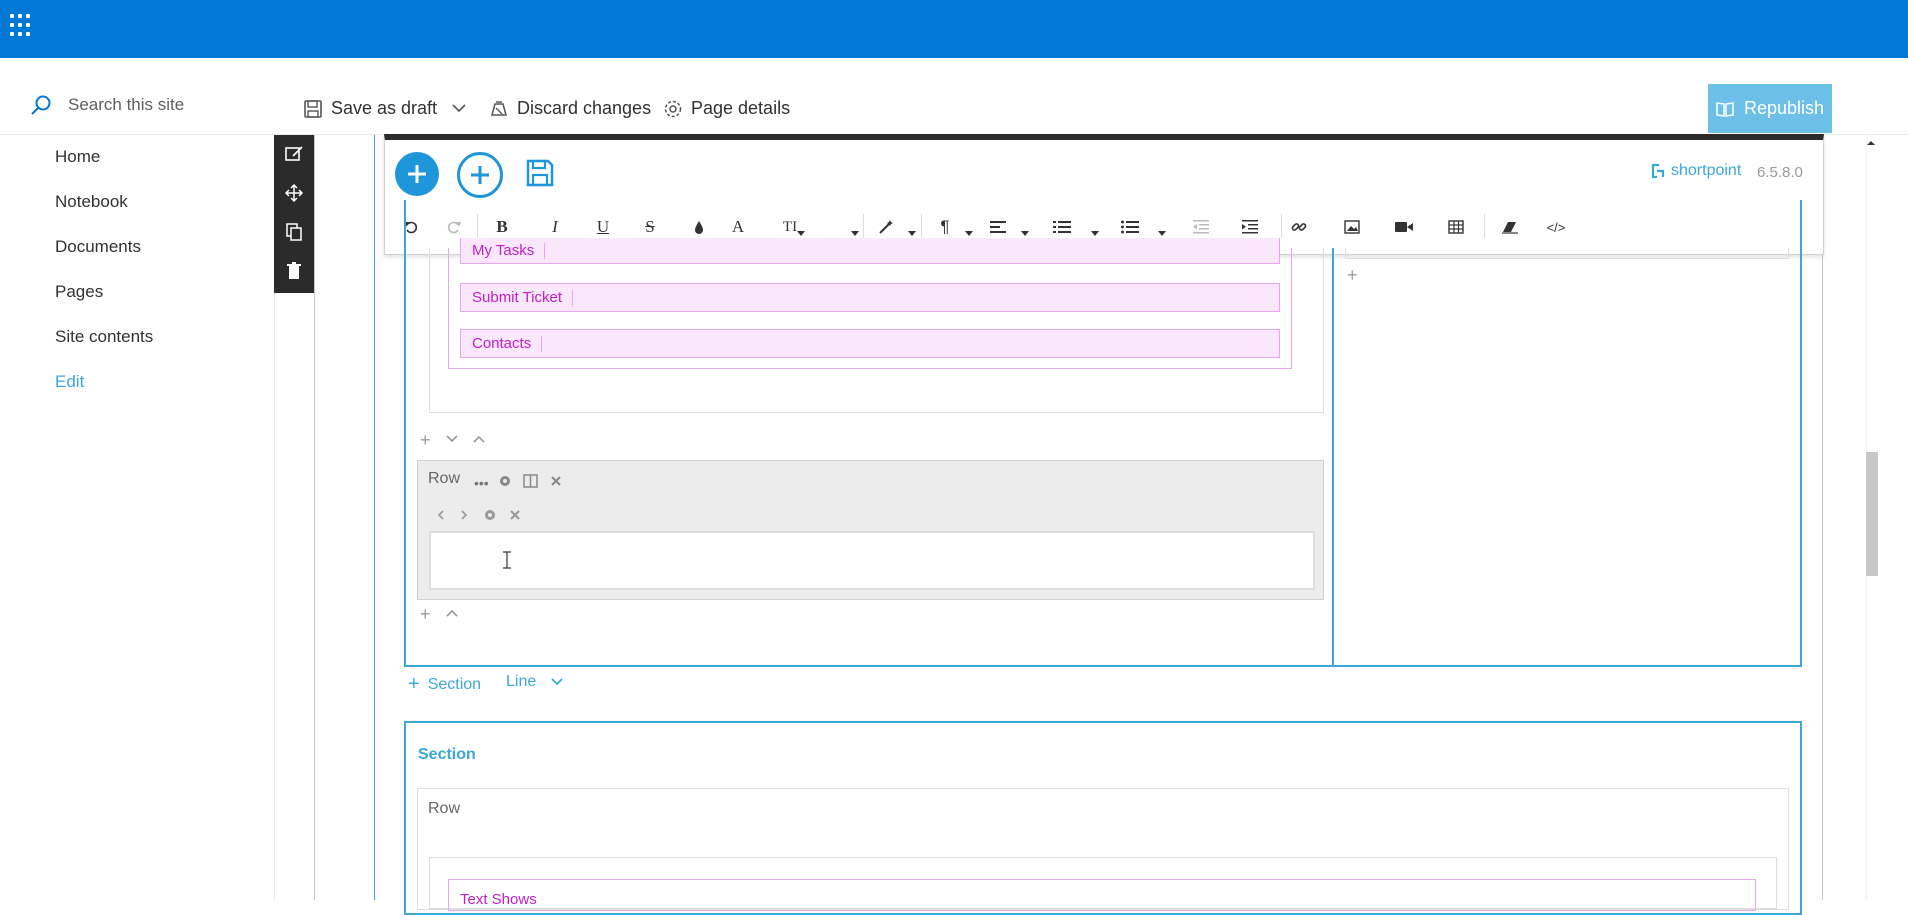 The width and height of the screenshot is (1908, 915). What do you see at coordinates (515, 515) in the screenshot?
I see `col-close-icon` at bounding box center [515, 515].